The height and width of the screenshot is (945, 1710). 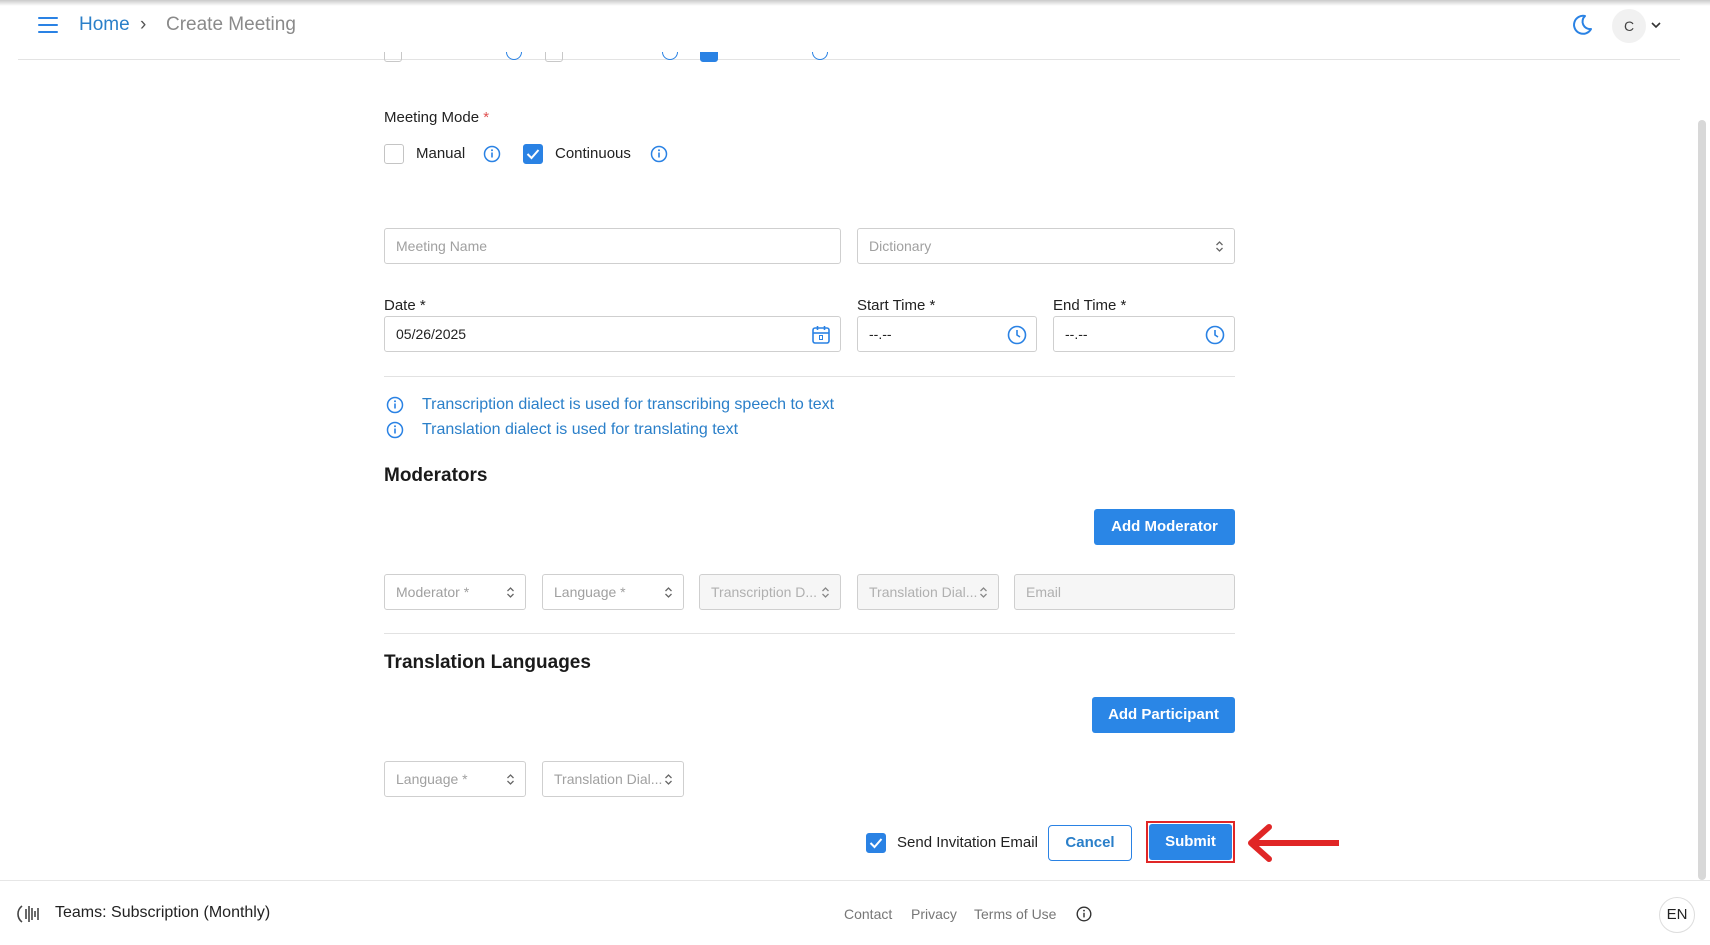 I want to click on moderator-select: Moderator *, so click(x=455, y=592).